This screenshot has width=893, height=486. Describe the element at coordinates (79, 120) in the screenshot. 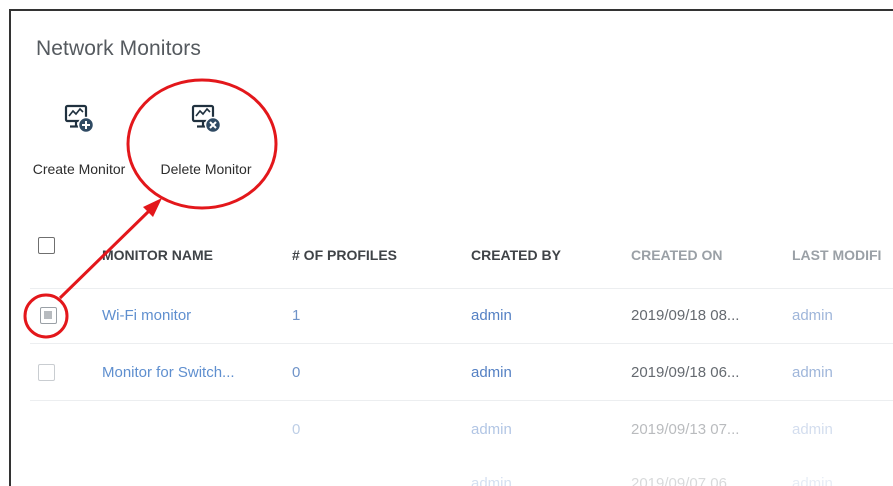

I see `monitor-add-icon` at that location.